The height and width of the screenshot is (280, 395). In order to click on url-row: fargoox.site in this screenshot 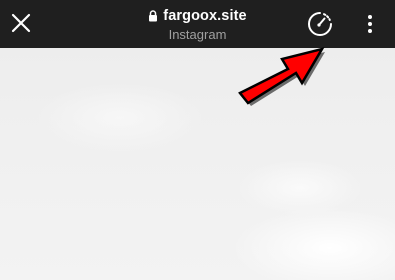, I will do `click(197, 16)`.